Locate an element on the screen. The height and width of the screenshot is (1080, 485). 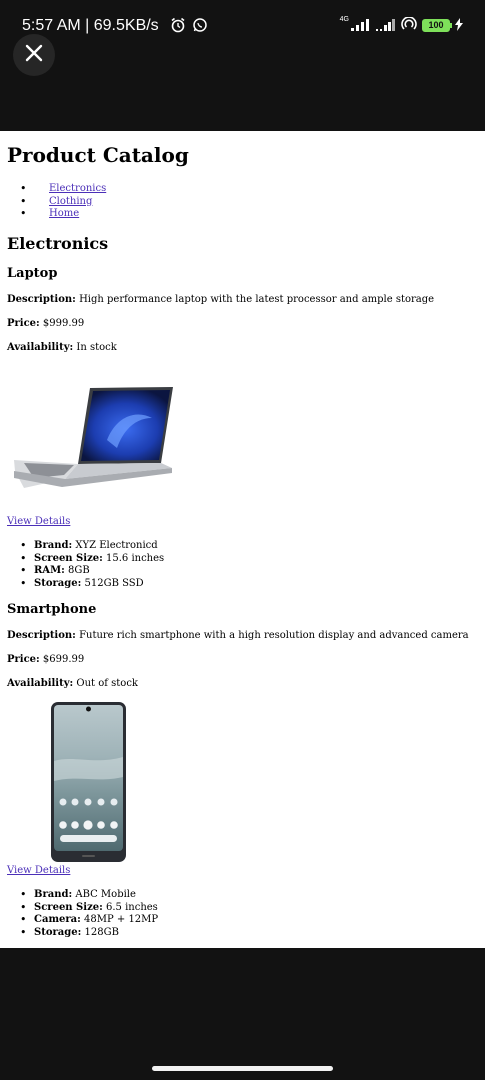
nav-link-clothing: Clothing is located at coordinates (63, 201).